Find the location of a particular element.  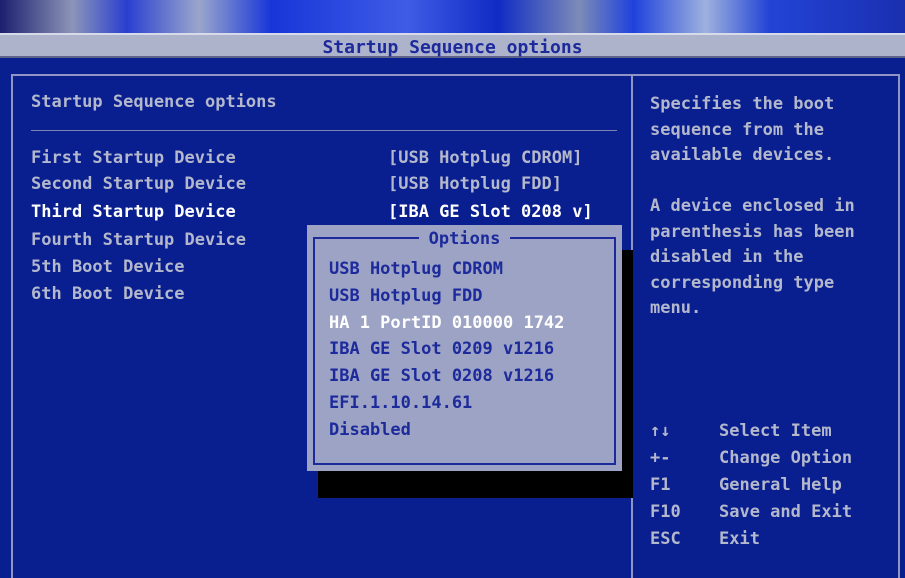

heading-divider is located at coordinates (324, 130).